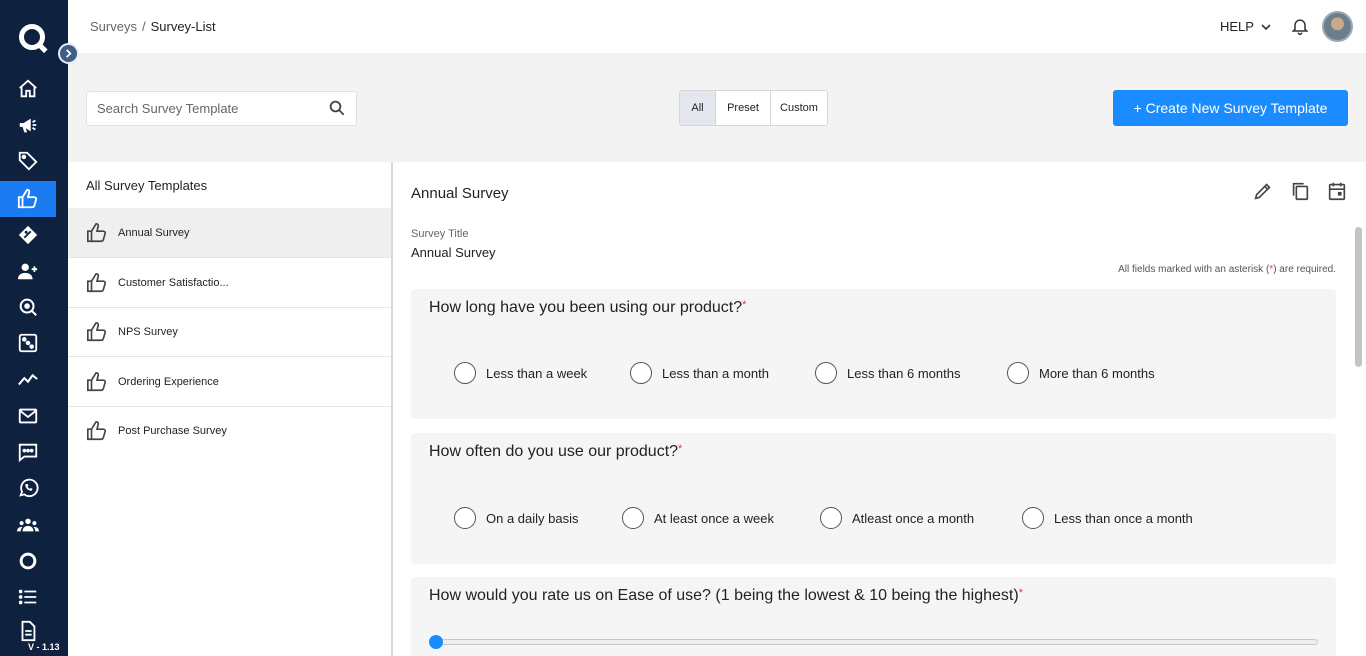  I want to click on edit-icon, so click(1263, 191).